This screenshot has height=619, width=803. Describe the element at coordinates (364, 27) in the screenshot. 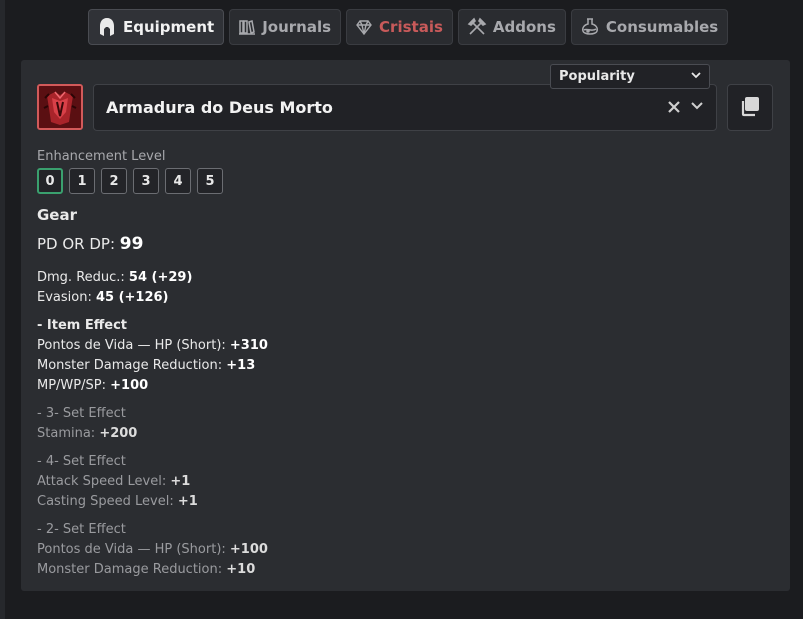

I see `crystal-icon` at that location.